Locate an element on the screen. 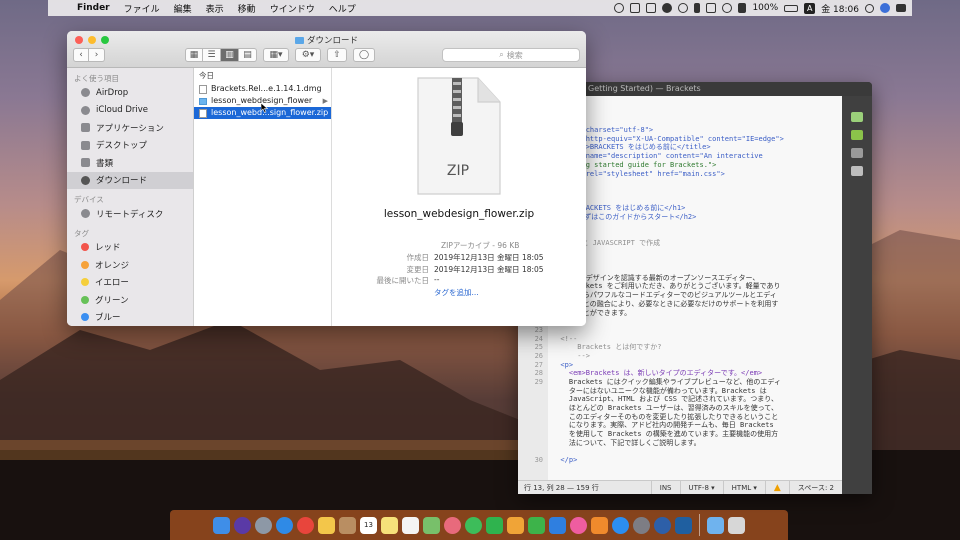  battery-icon is located at coordinates (791, 8).